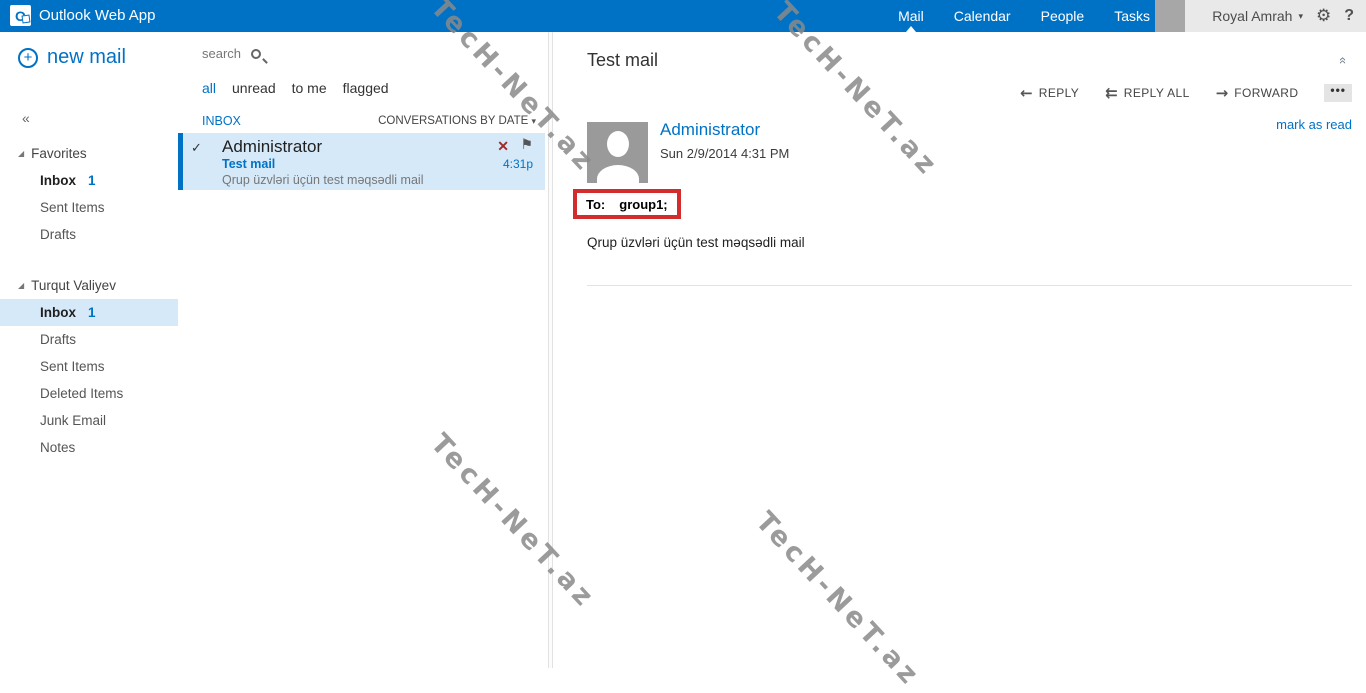 The width and height of the screenshot is (1366, 693). Describe the element at coordinates (533, 121) in the screenshot. I see `chevron-down-icon: ▾` at that location.